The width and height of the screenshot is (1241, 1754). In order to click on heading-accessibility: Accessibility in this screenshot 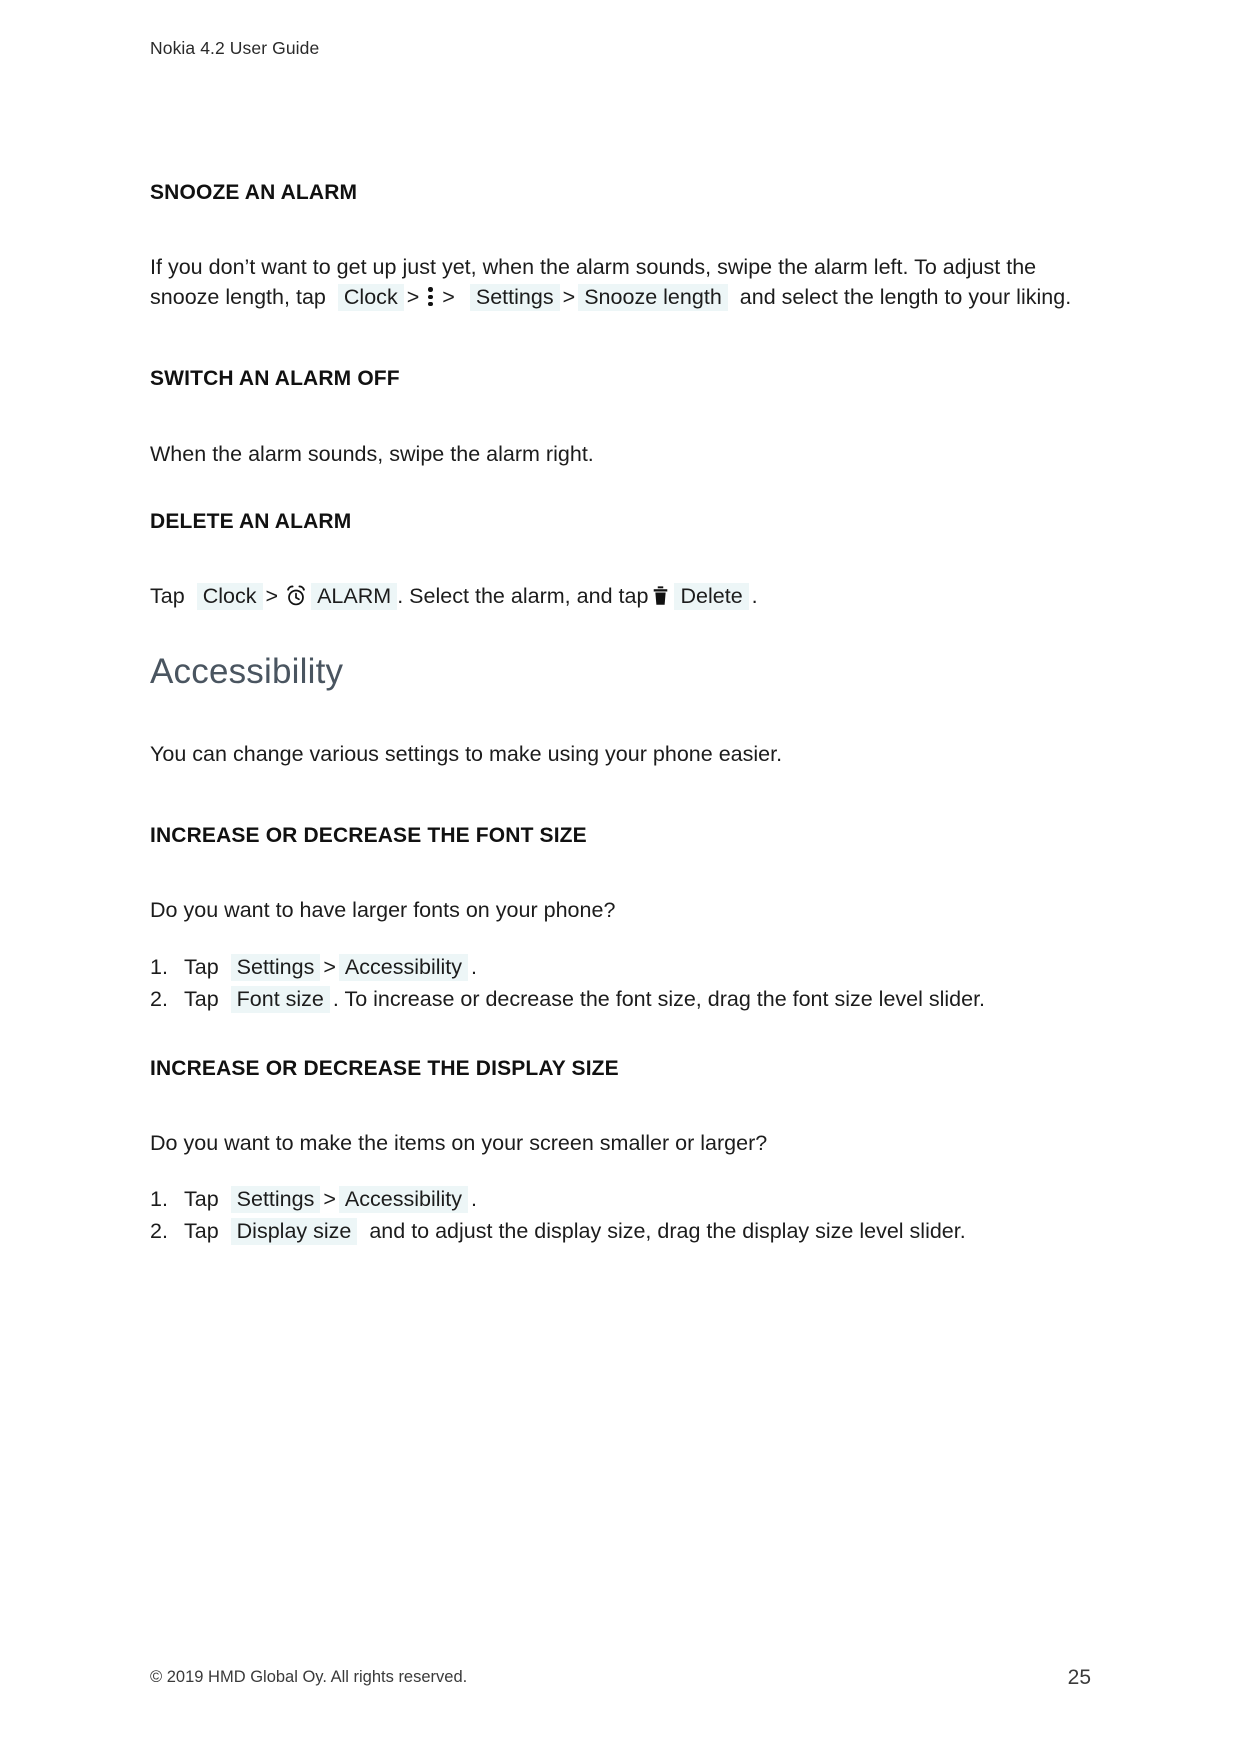, I will do `click(247, 672)`.